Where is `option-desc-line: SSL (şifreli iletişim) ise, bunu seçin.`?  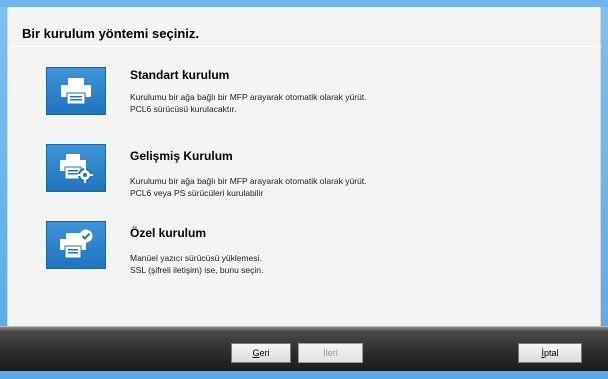 option-desc-line: SSL (şifreli iletişim) ise, bunu seçin. is located at coordinates (197, 270).